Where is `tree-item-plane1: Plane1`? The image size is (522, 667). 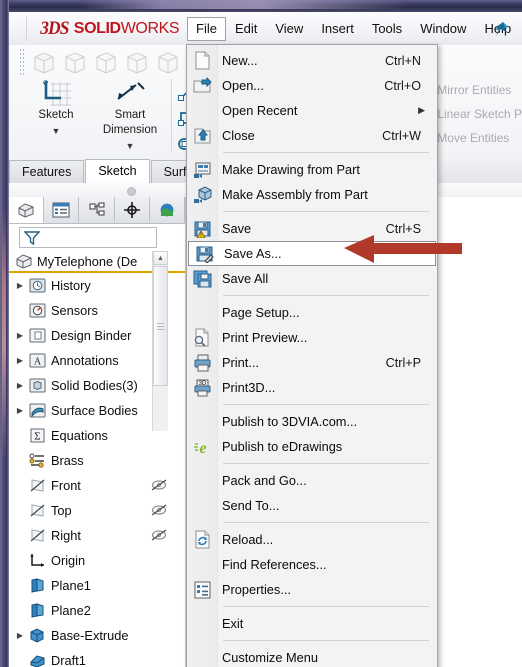 tree-item-plane1: Plane1 is located at coordinates (97, 585).